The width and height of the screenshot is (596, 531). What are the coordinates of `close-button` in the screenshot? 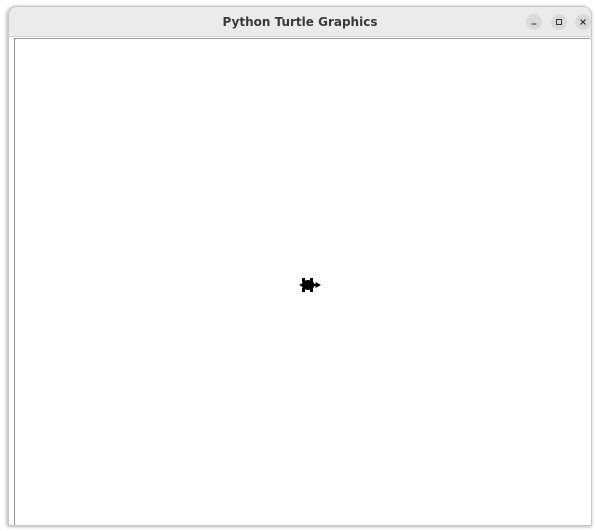 It's located at (583, 22).